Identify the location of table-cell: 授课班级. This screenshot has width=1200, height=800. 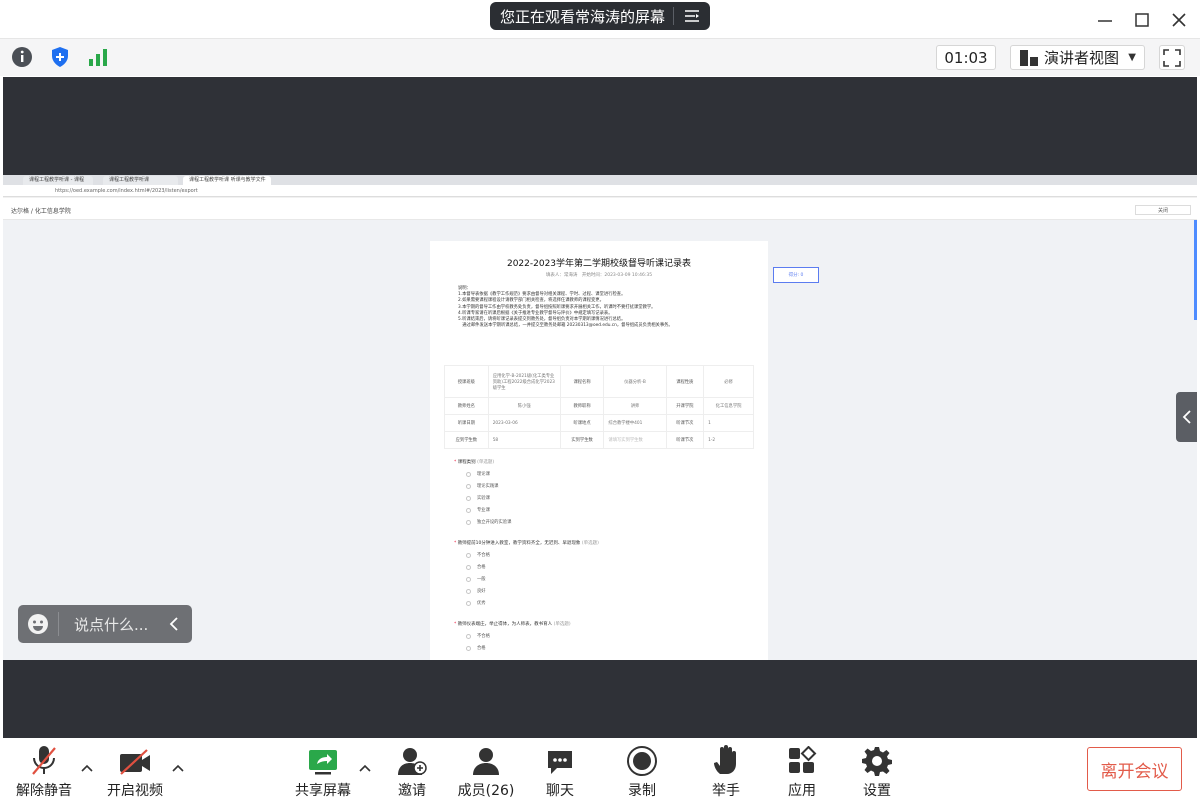
(466, 381).